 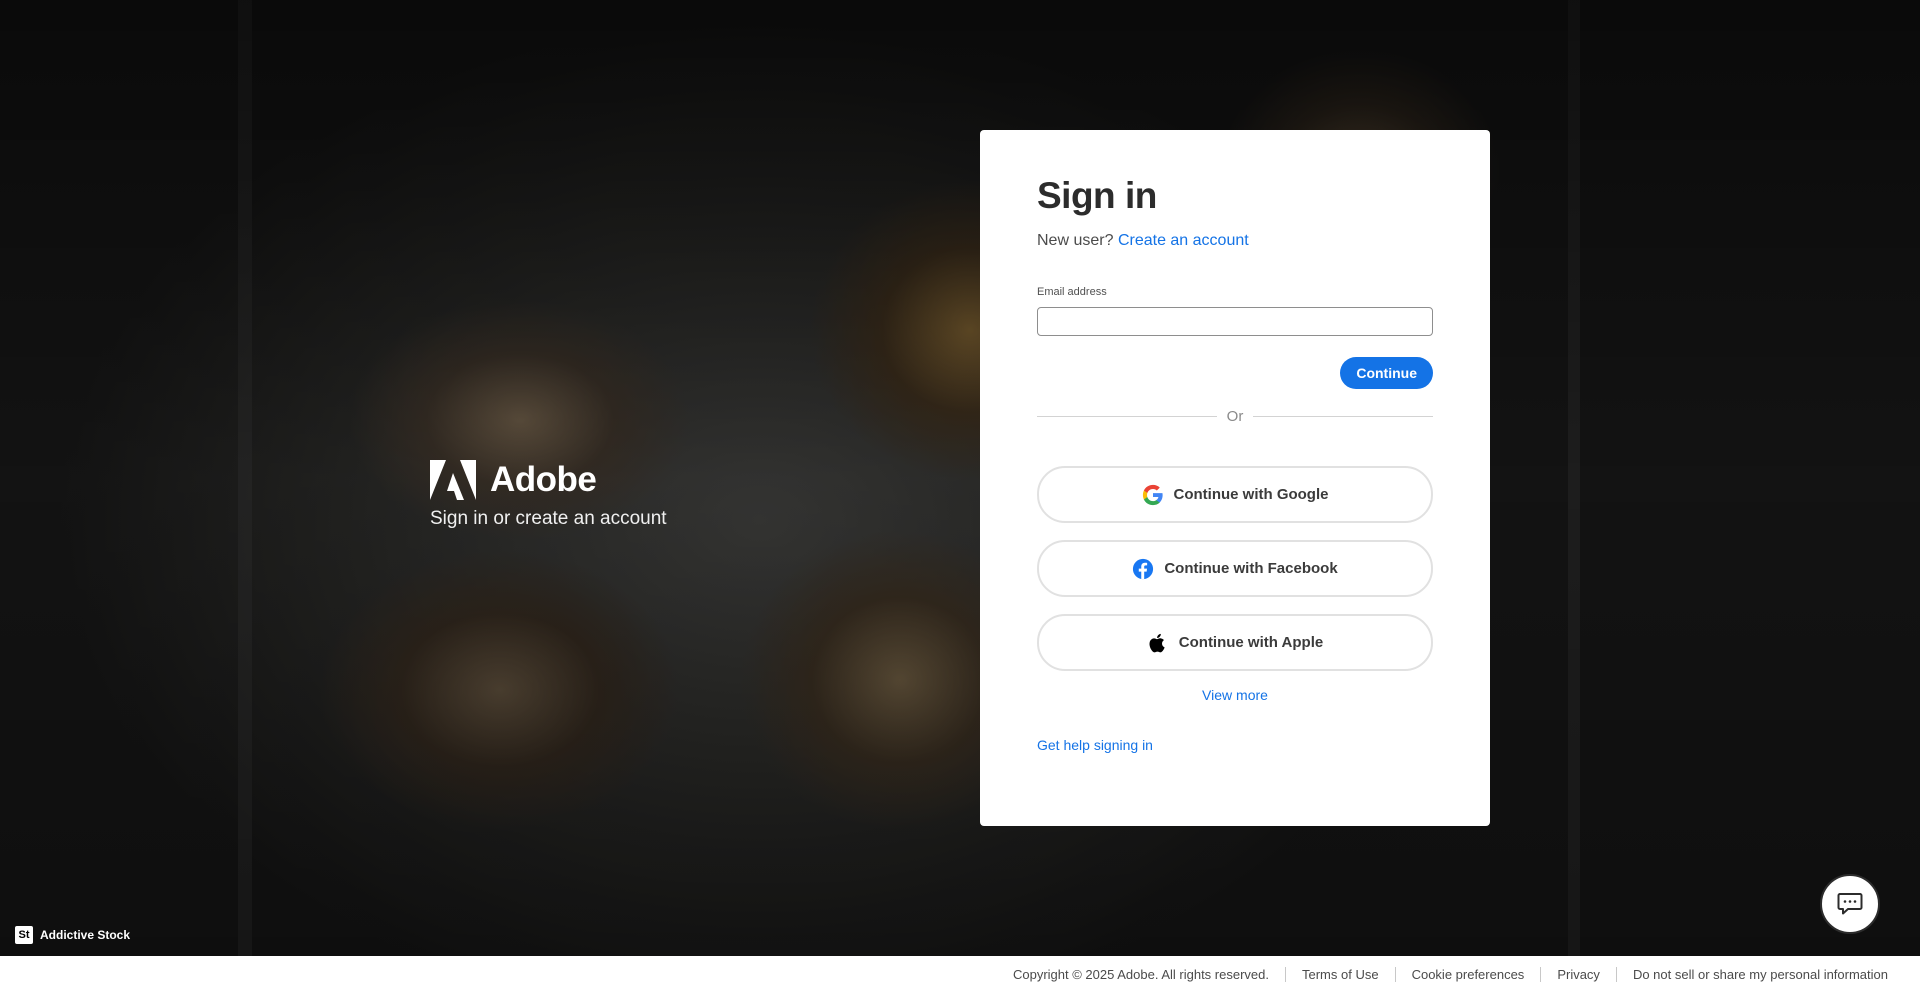 I want to click on apple-signin-button: Continue with Apple, so click(x=1235, y=642).